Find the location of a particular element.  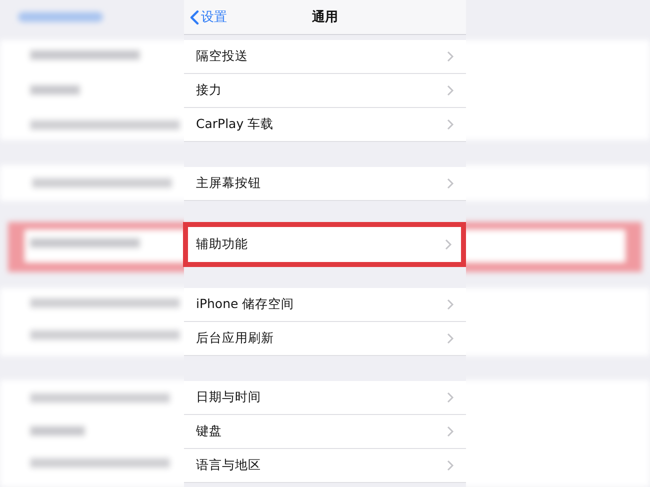

screen-title: 通用 is located at coordinates (325, 17).